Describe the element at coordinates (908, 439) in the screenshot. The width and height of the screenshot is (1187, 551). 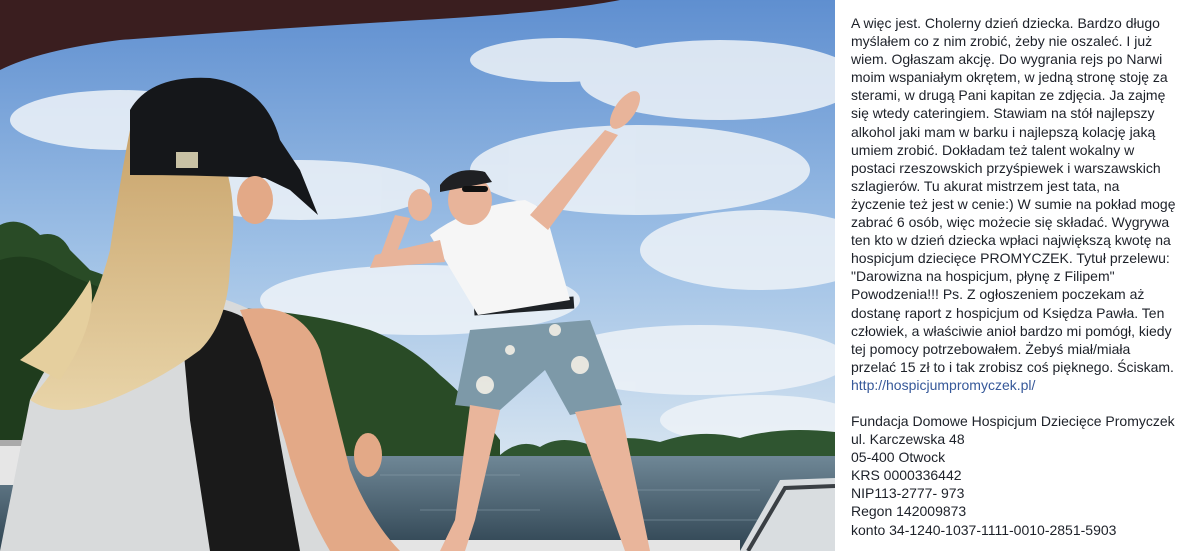
I see `address-line: ul. Karczewska 48` at that location.